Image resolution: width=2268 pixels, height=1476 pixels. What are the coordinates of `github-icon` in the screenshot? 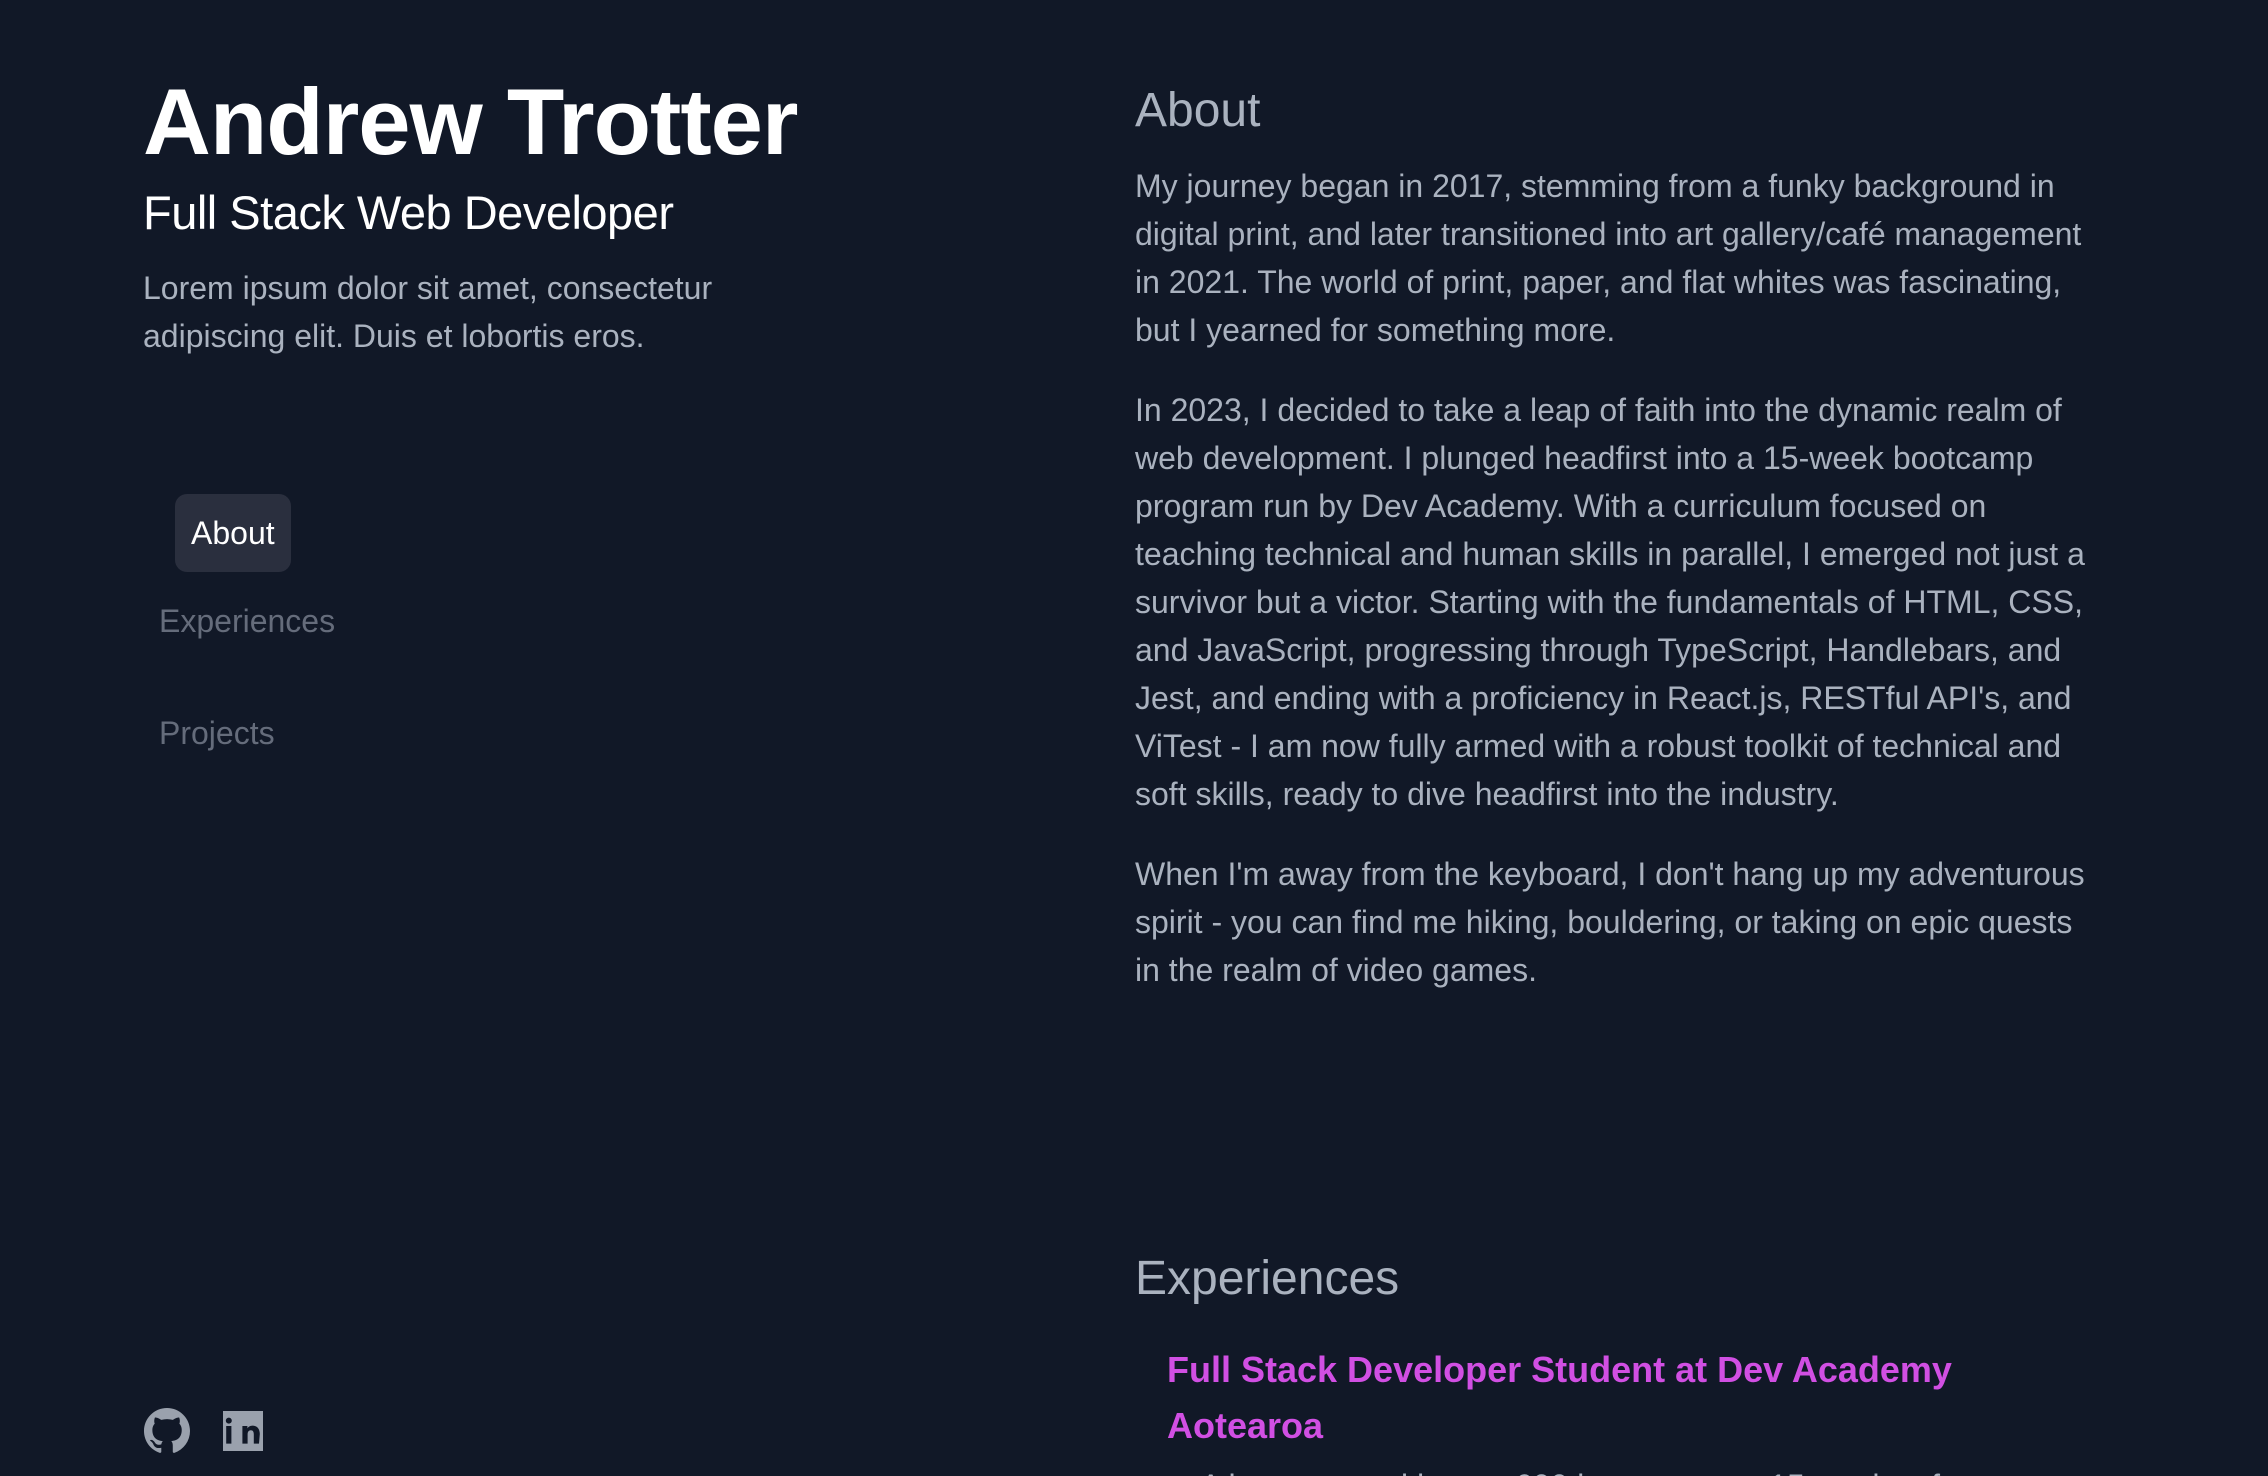 It's located at (167, 1430).